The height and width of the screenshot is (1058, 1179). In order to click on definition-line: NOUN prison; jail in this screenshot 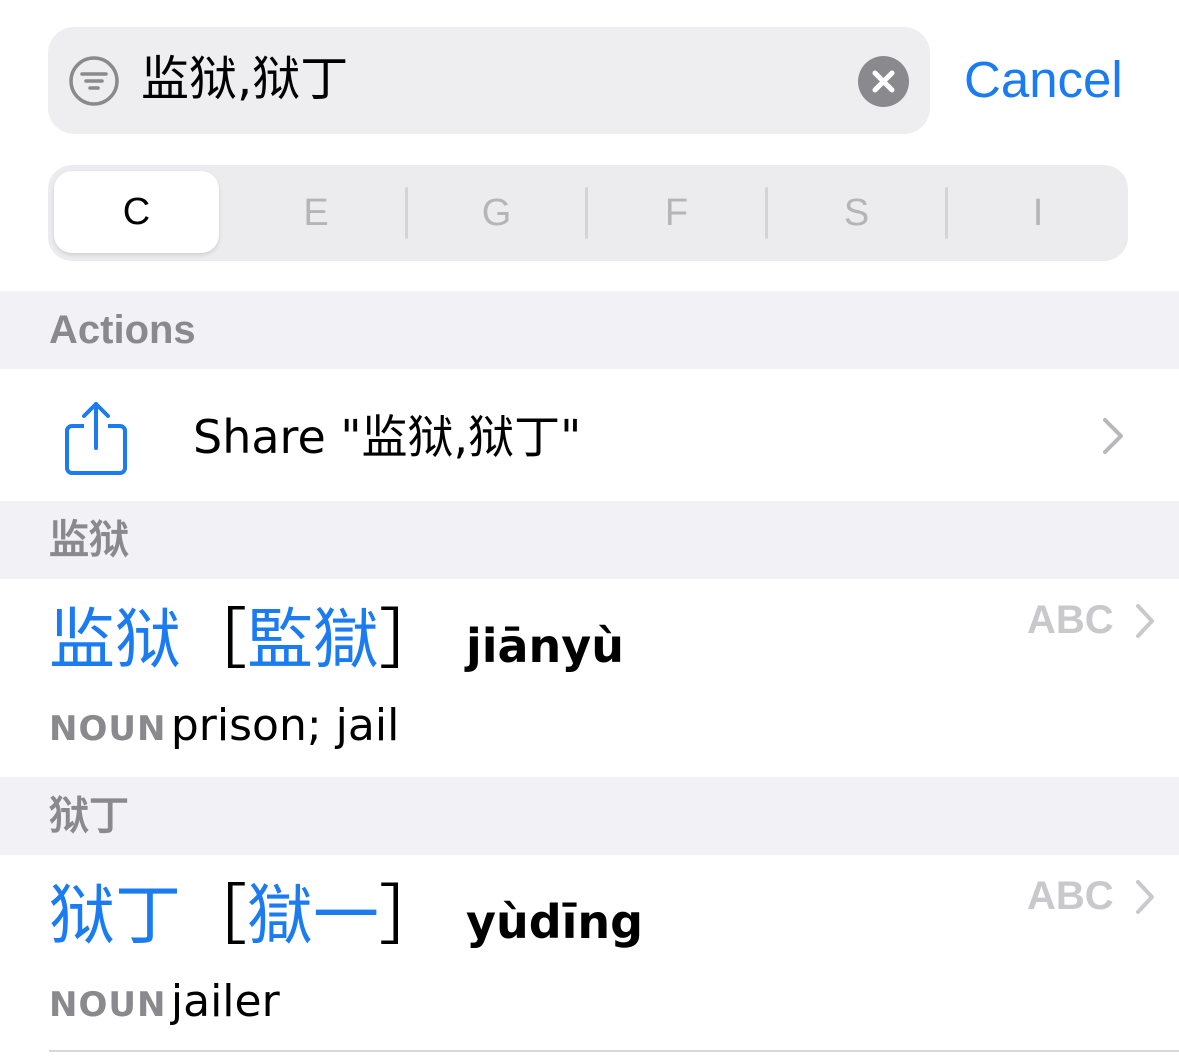, I will do `click(224, 726)`.